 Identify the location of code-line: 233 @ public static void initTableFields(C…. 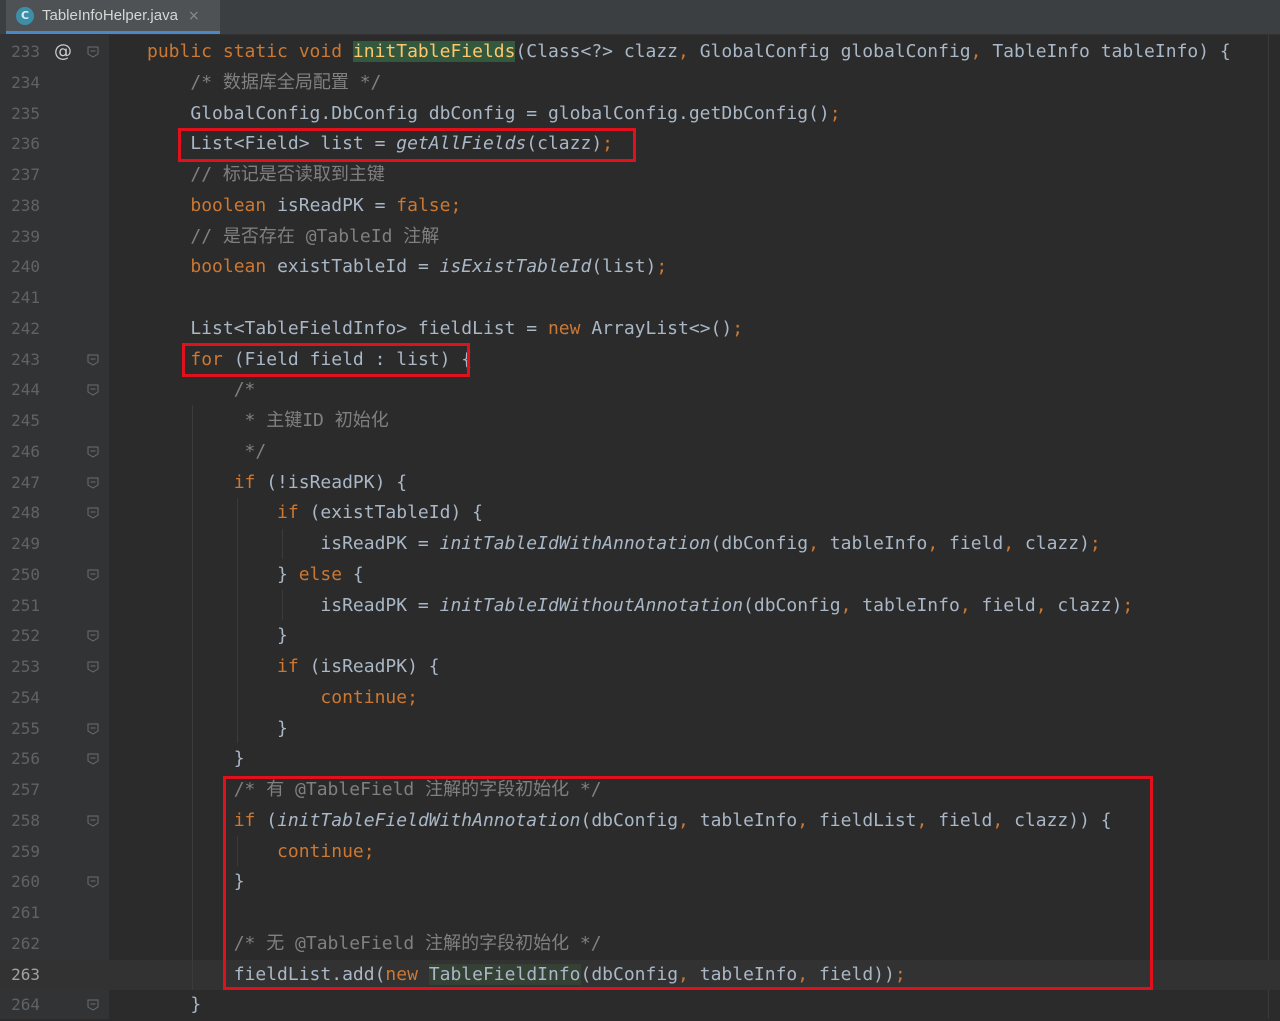
(640, 52).